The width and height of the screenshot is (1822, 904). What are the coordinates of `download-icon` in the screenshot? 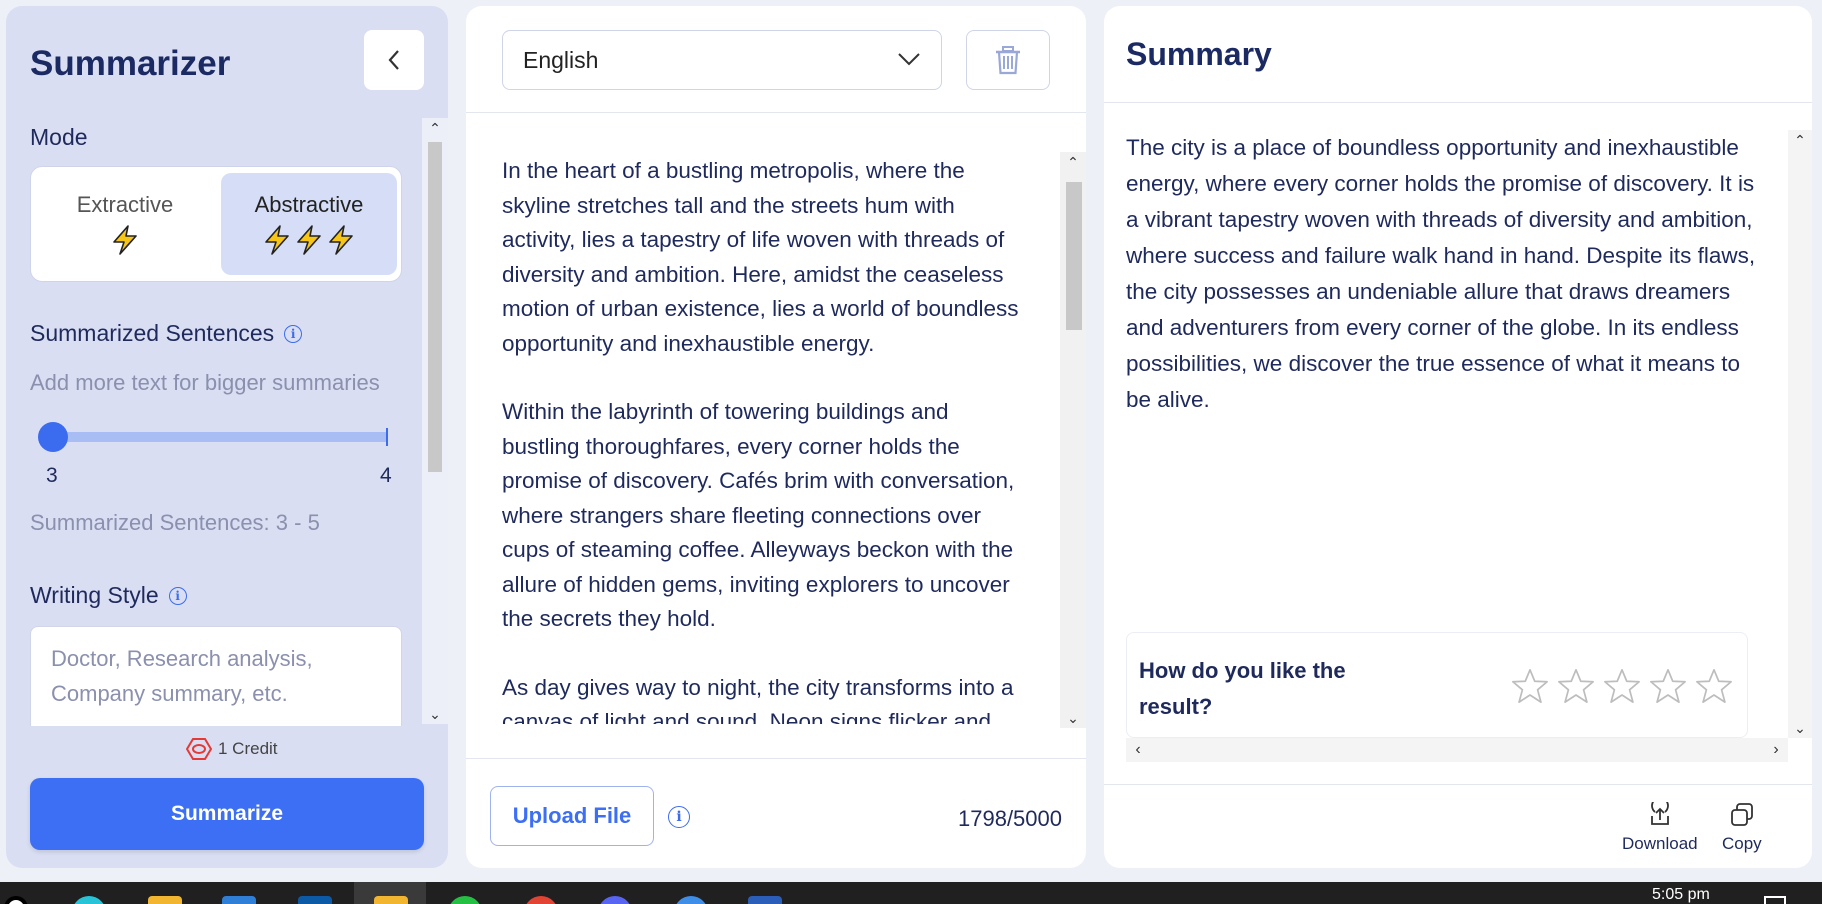 It's located at (1659, 813).